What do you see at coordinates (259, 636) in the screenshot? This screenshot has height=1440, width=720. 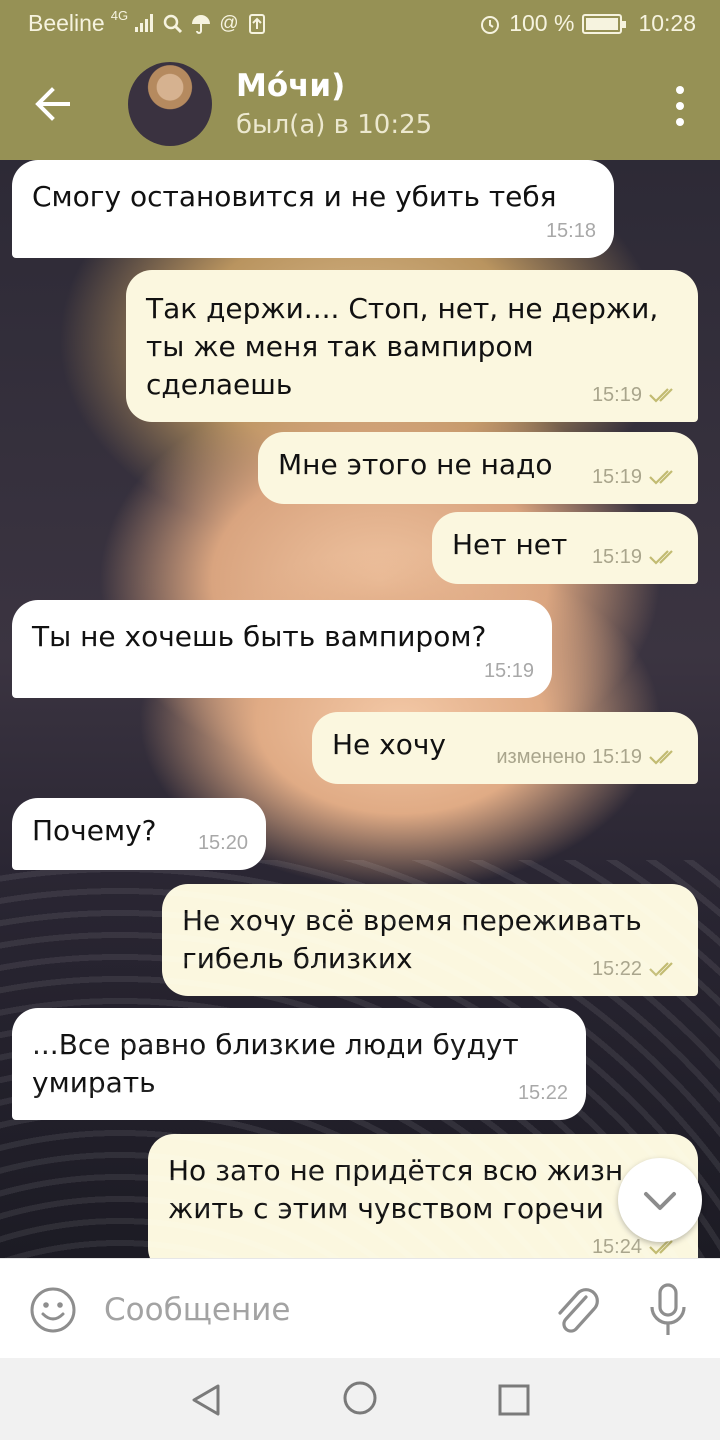 I see `message-text: Ты не хочешь быть вампиром?` at bounding box center [259, 636].